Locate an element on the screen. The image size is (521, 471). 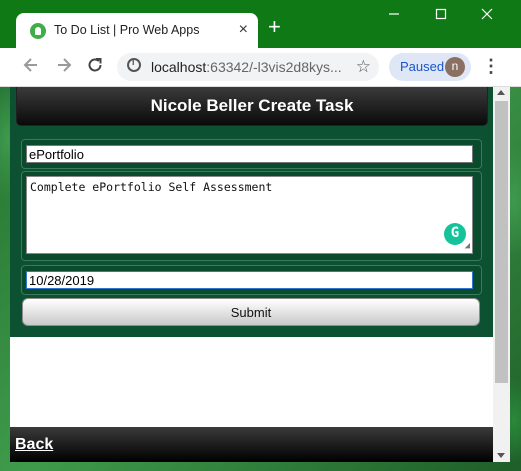
avatar: n is located at coordinates (455, 67).